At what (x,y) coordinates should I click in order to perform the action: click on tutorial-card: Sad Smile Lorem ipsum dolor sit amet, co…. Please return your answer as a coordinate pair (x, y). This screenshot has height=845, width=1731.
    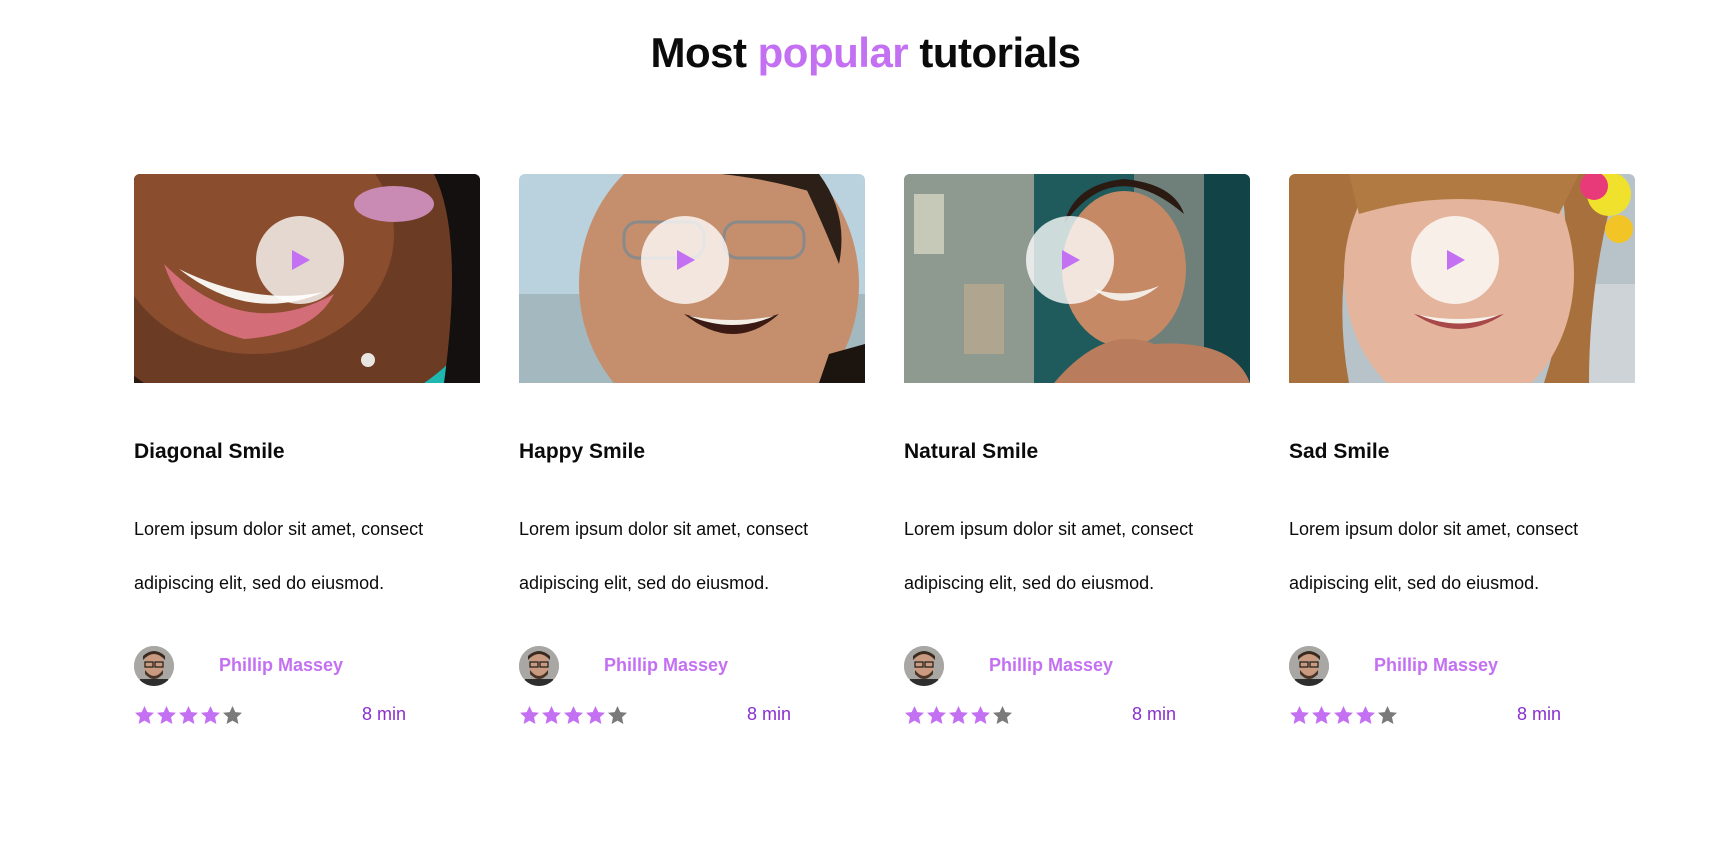
    Looking at the image, I should click on (1462, 449).